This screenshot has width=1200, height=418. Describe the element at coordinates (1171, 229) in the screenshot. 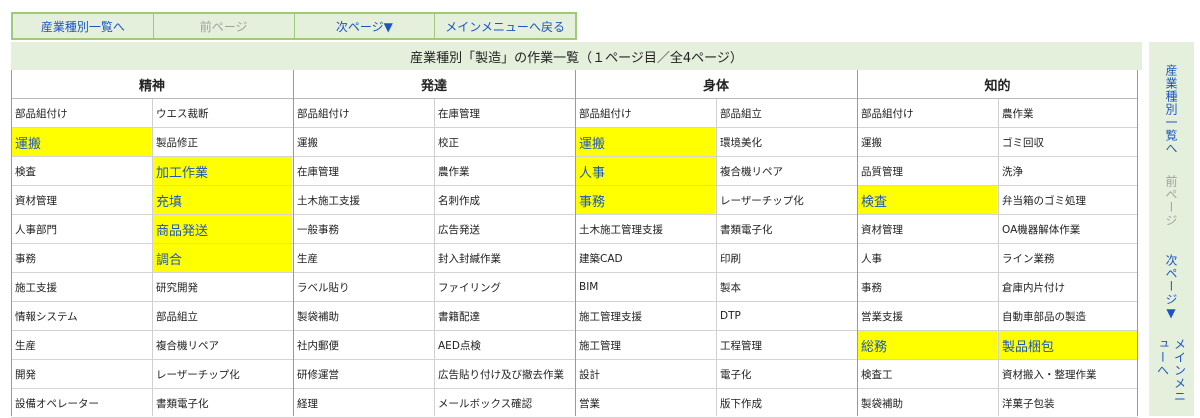

I see `side-nav: 産業種別一覧へ 前ページ 次ページ▼ メインメニューへ` at that location.